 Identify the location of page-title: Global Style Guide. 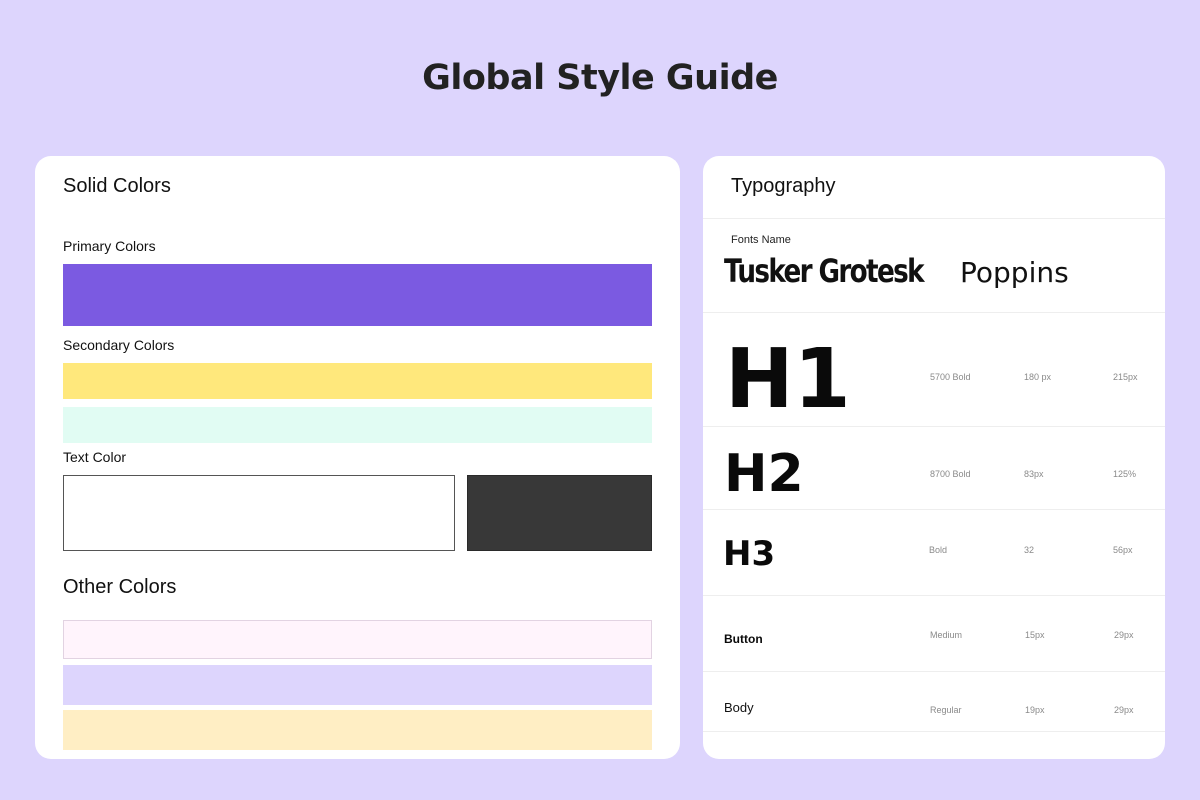
(600, 78).